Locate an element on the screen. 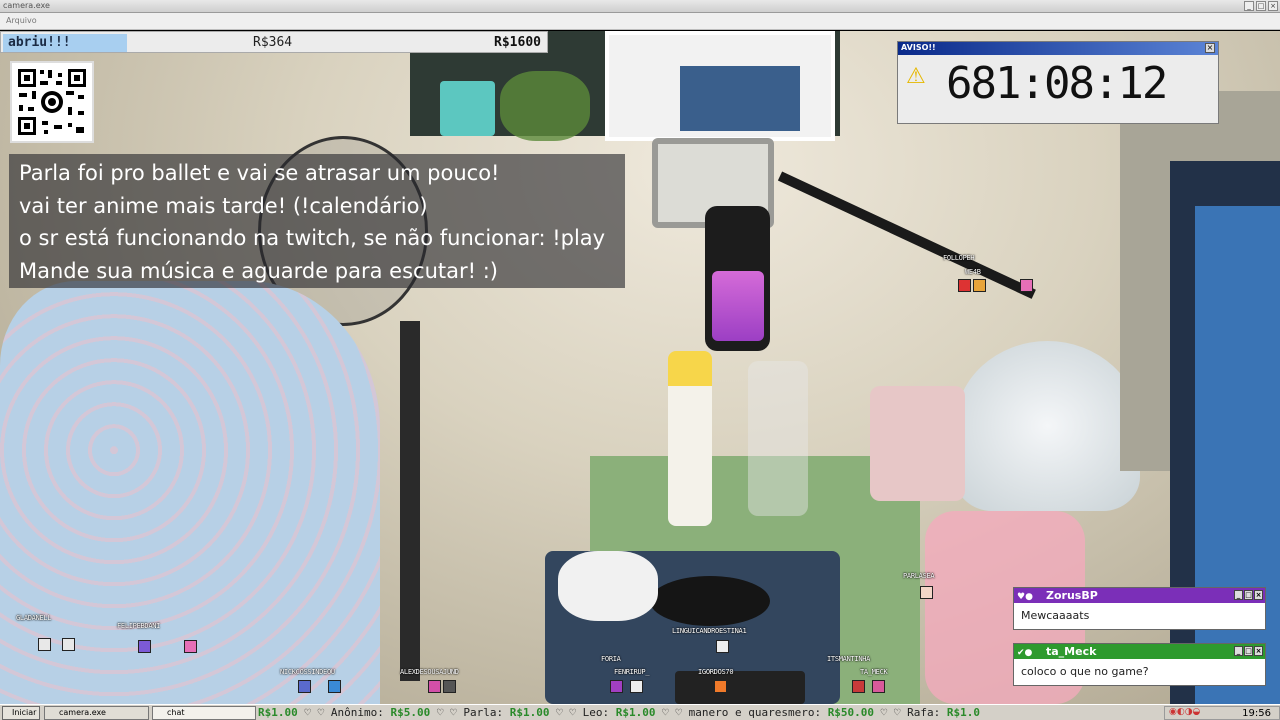 The image size is (1280, 720). chat-message: Mewcaaaats is located at coordinates (1055, 615).